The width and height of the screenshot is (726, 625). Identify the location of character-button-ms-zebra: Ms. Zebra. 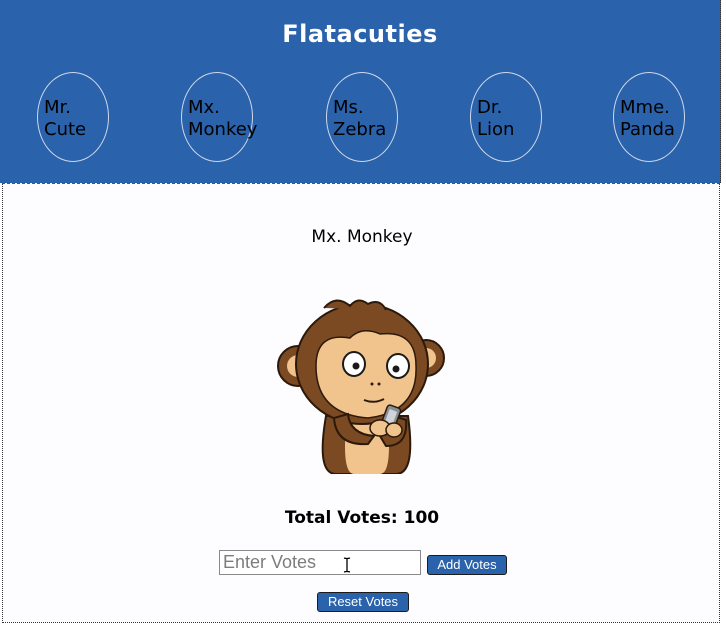
(362, 117).